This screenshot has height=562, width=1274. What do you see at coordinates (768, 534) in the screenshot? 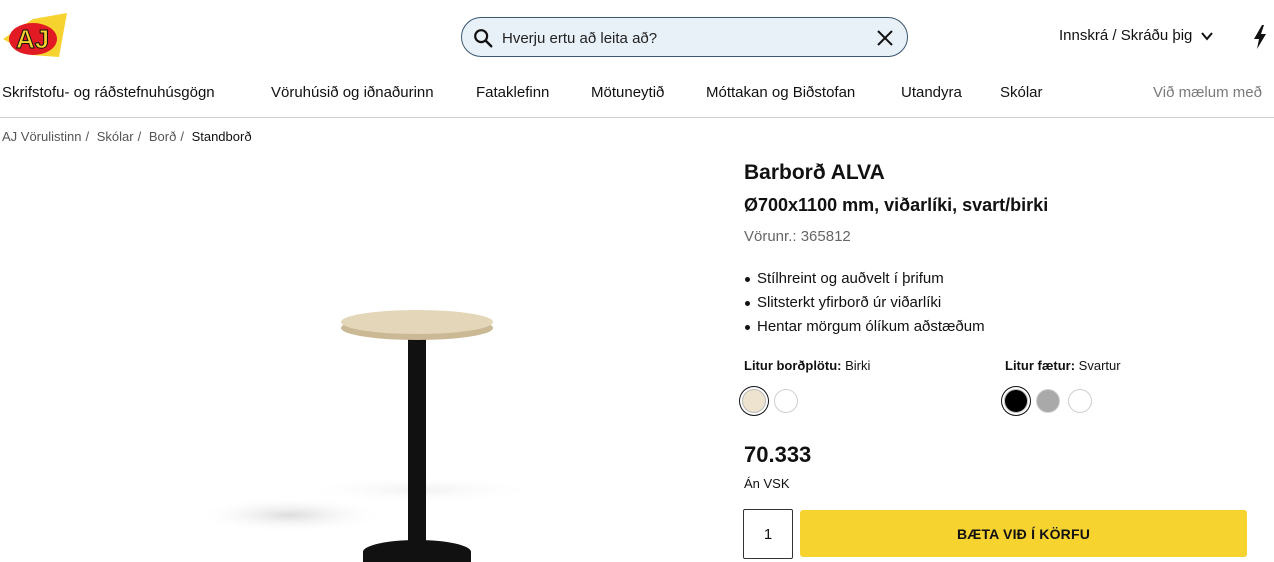
I see `quantity-input` at bounding box center [768, 534].